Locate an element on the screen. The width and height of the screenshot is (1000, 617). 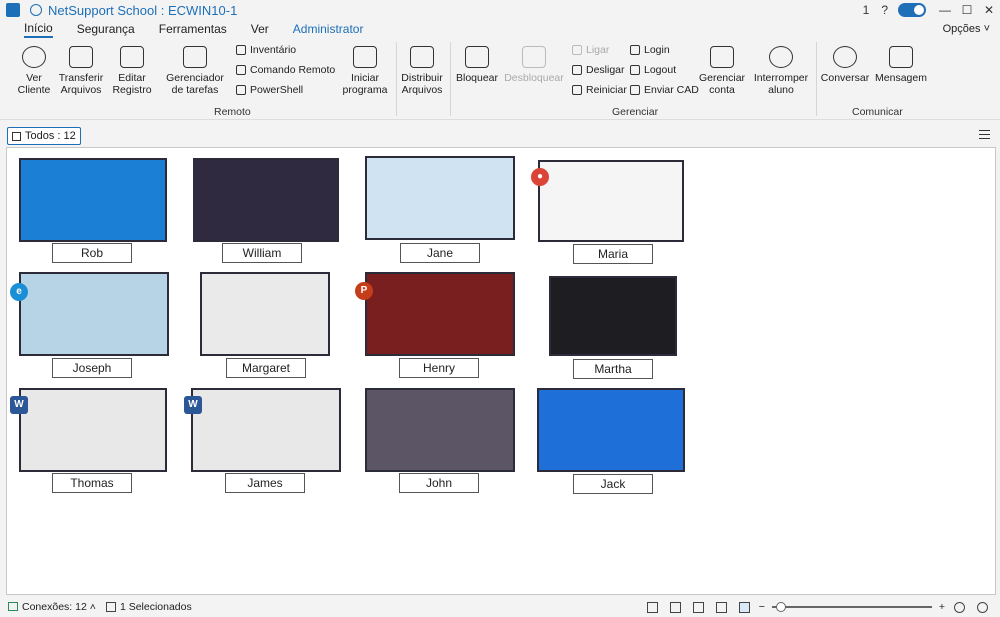
inventario-button: Inventário is located at coordinates (266, 50).